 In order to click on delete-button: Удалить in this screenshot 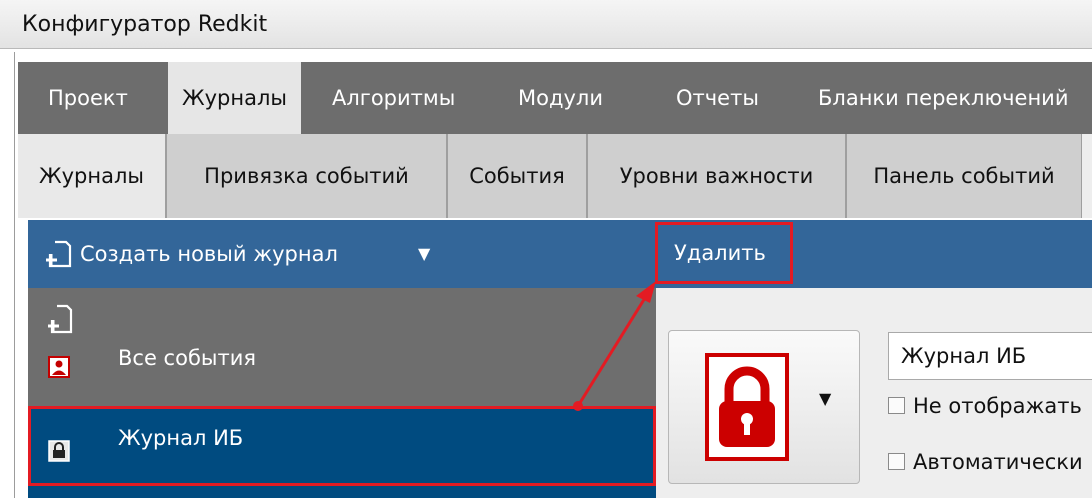, I will do `click(724, 253)`.